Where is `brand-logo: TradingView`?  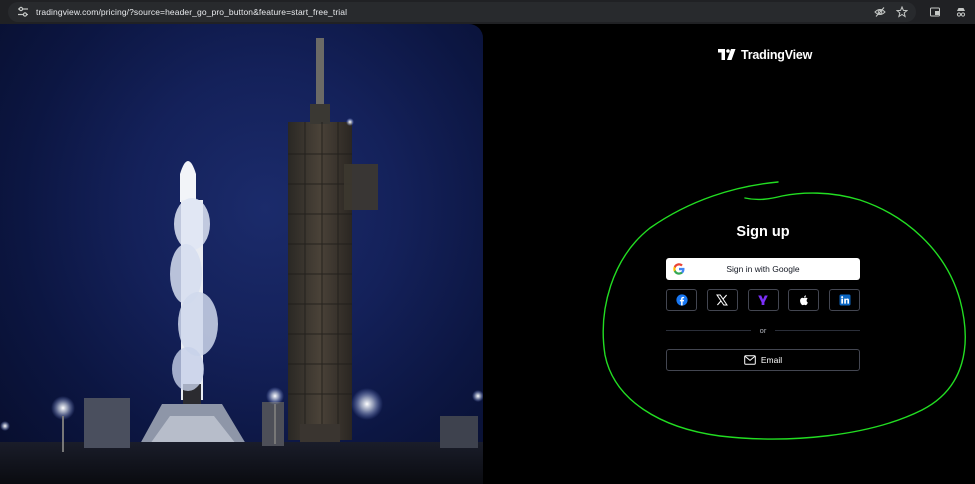 brand-logo: TradingView is located at coordinates (765, 55).